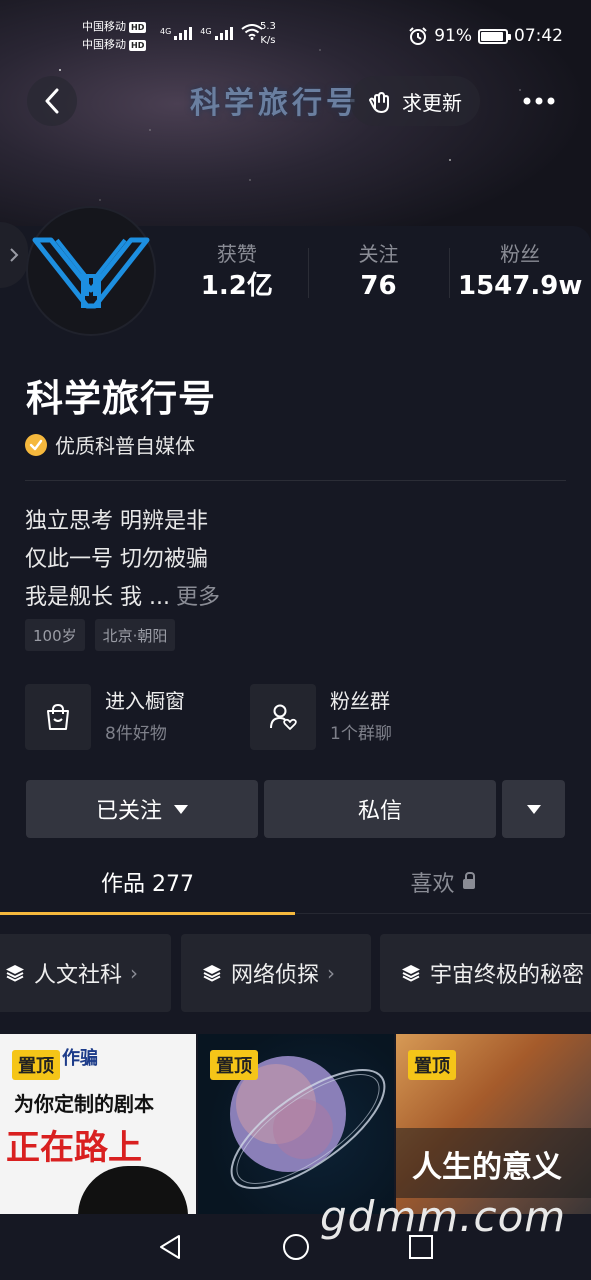  I want to click on stat-value: 76, so click(378, 286).